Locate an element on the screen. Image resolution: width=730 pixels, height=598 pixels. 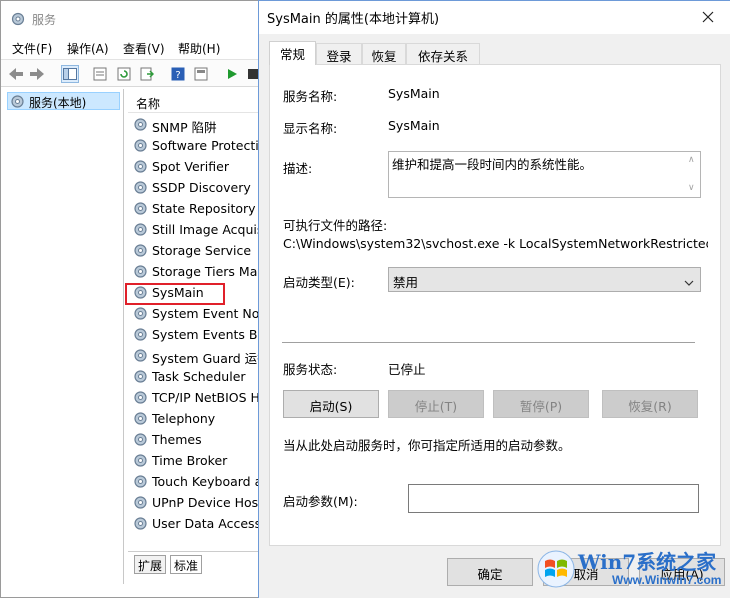
start-service-icon is located at coordinates (232, 74).